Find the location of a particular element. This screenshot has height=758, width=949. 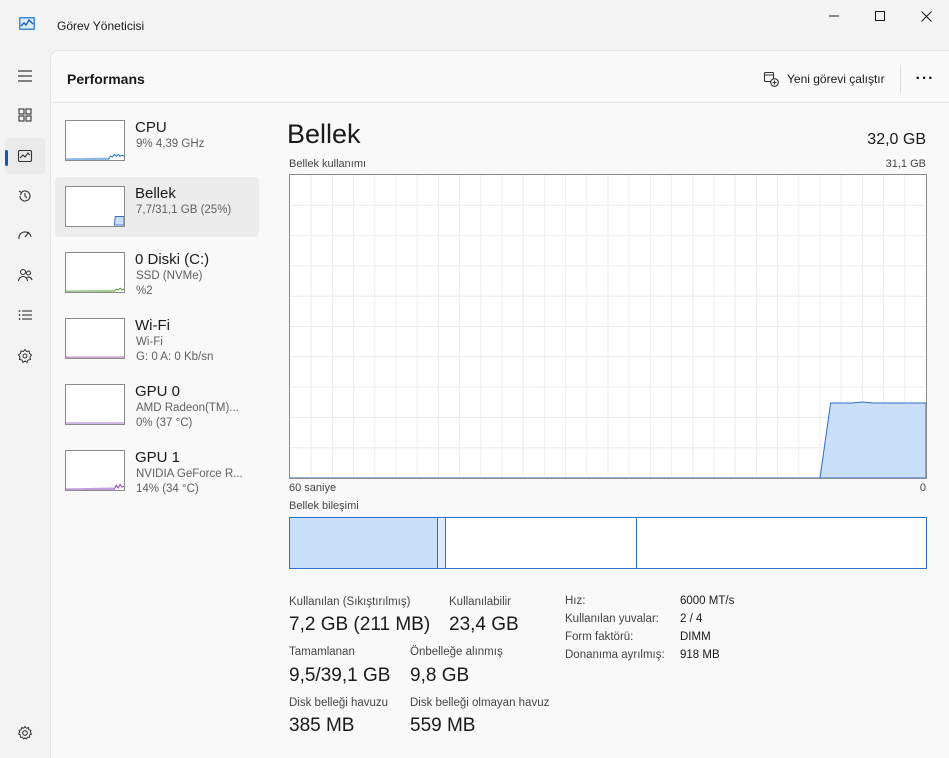

services-icon is located at coordinates (25, 356).